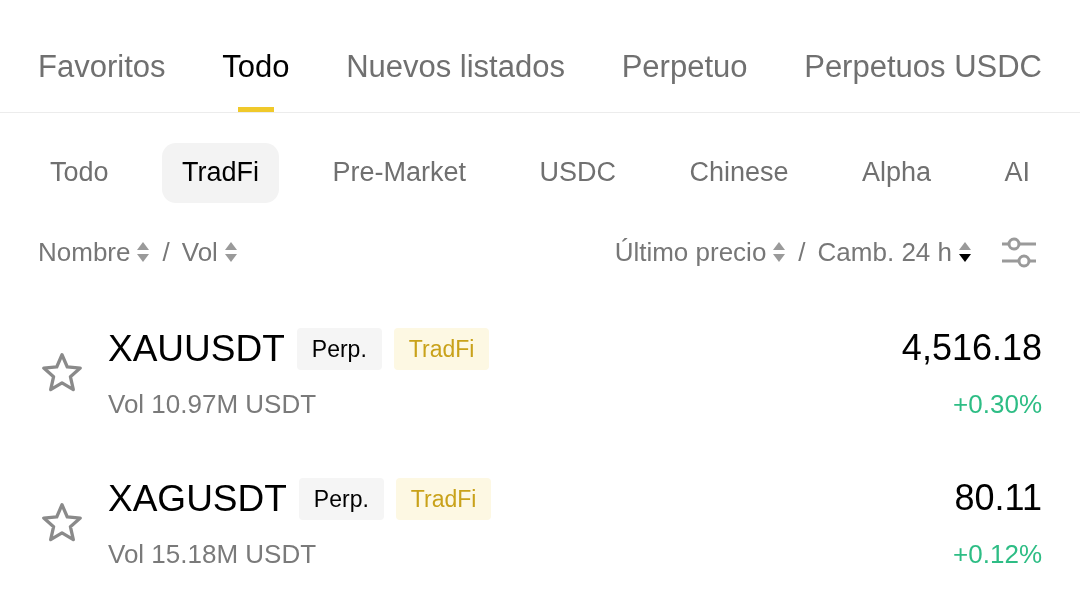  Describe the element at coordinates (894, 252) in the screenshot. I see `sort-button: Camb. 24 h` at that location.